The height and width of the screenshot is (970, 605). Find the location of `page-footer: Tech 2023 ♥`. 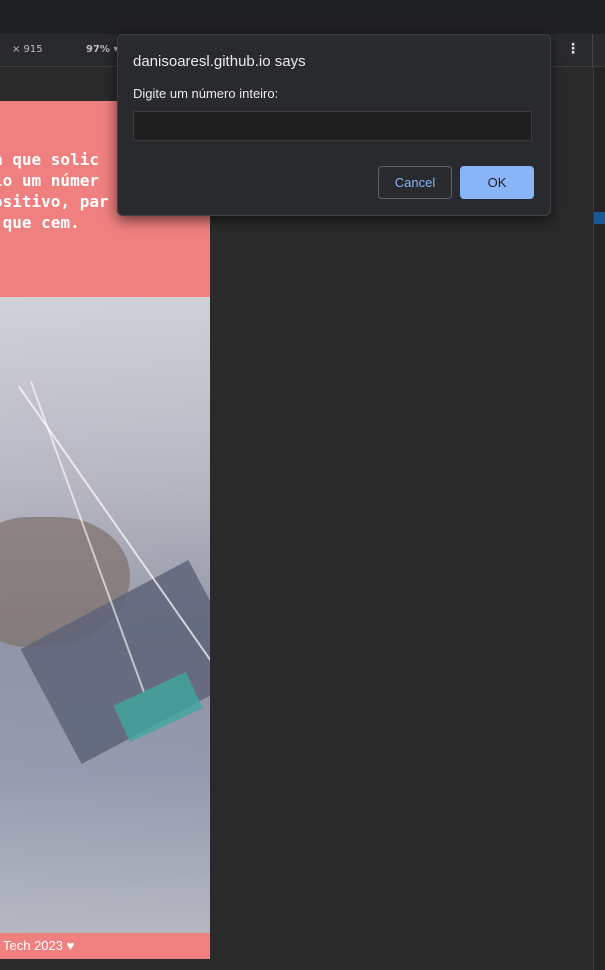

page-footer: Tech 2023 ♥ is located at coordinates (105, 946).